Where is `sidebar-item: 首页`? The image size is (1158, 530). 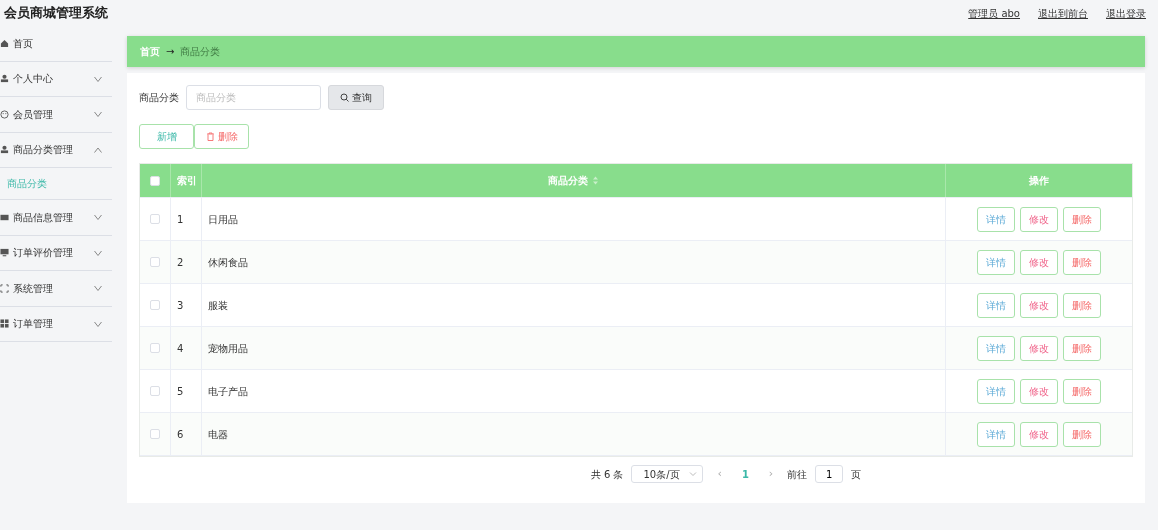 sidebar-item: 首页 is located at coordinates (56, 44).